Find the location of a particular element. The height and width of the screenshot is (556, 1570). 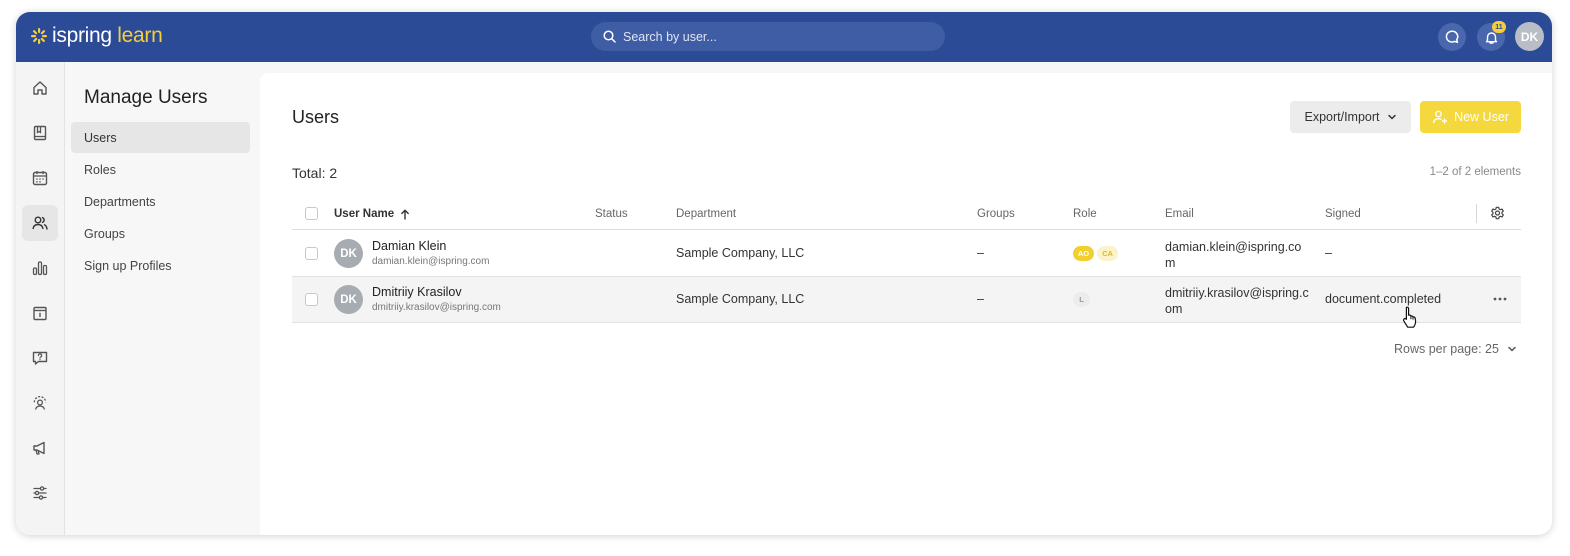

logo: ispring learn is located at coordinates (96, 36).